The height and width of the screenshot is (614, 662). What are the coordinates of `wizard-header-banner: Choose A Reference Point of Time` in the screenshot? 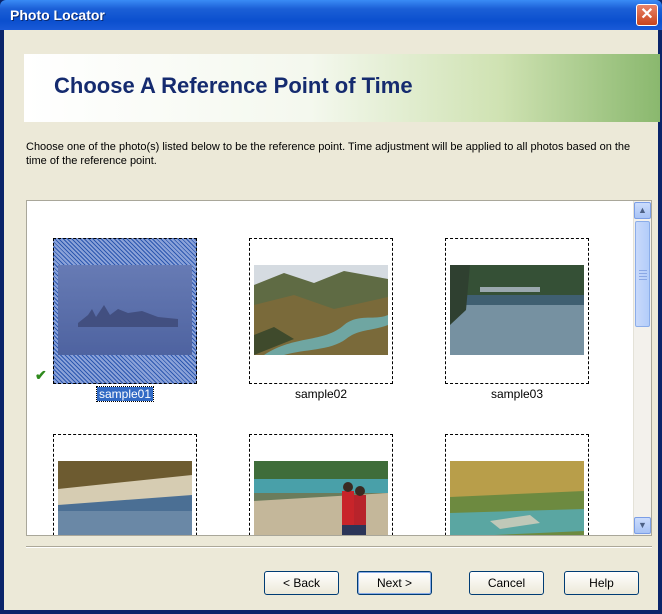 It's located at (342, 88).